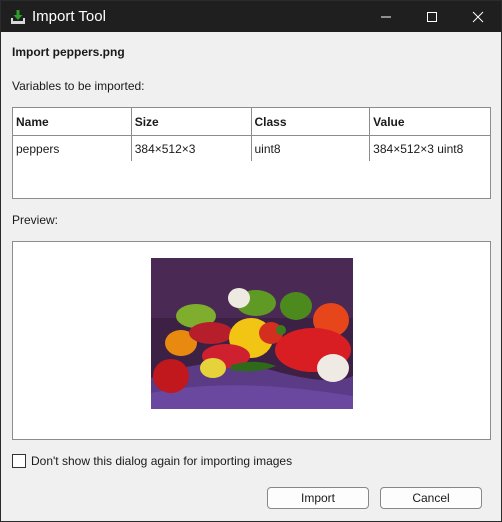 This screenshot has width=502, height=522. Describe the element at coordinates (72, 149) in the screenshot. I see `cell-name: peppers` at that location.